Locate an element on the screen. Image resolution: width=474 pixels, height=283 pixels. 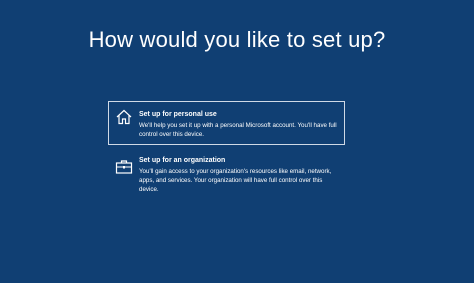
option-organization-title: Set up for an organization is located at coordinates (182, 160).